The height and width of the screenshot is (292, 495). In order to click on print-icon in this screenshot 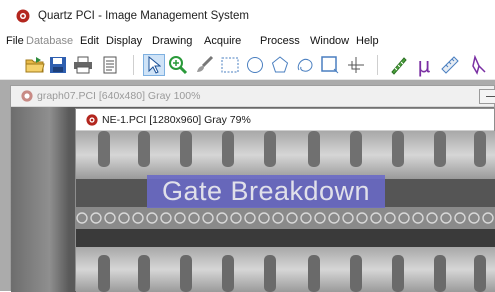, I will do `click(83, 65)`.